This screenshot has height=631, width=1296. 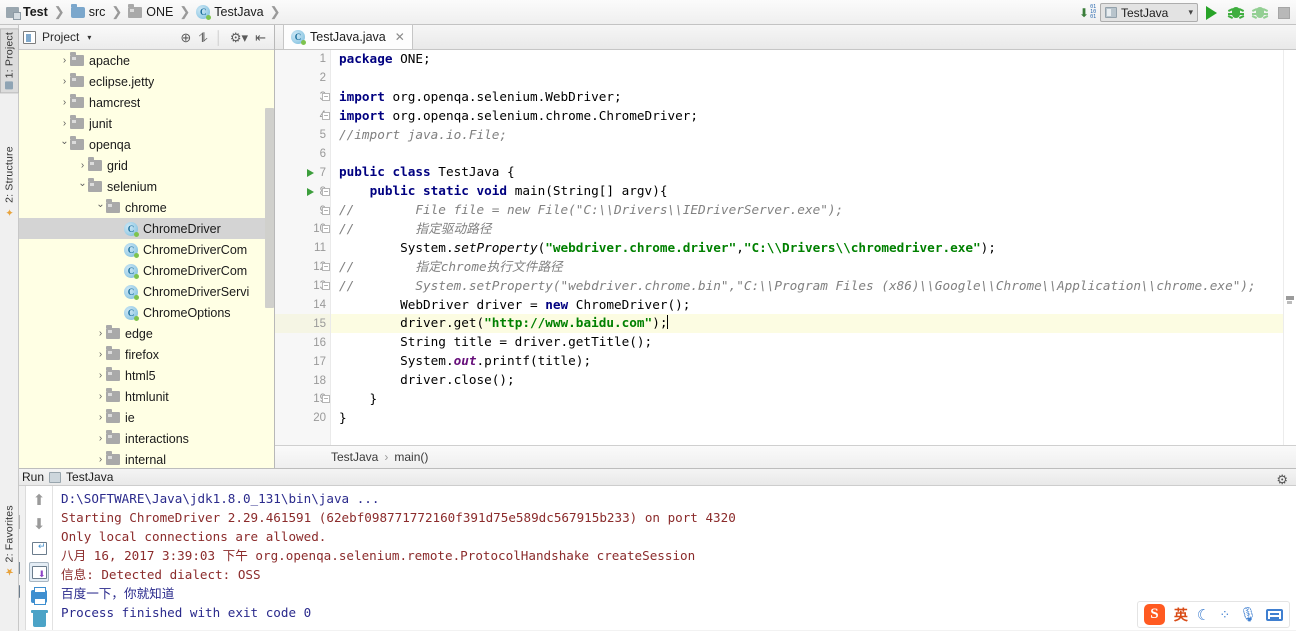 I want to click on gutter-line: 7, so click(x=302, y=172).